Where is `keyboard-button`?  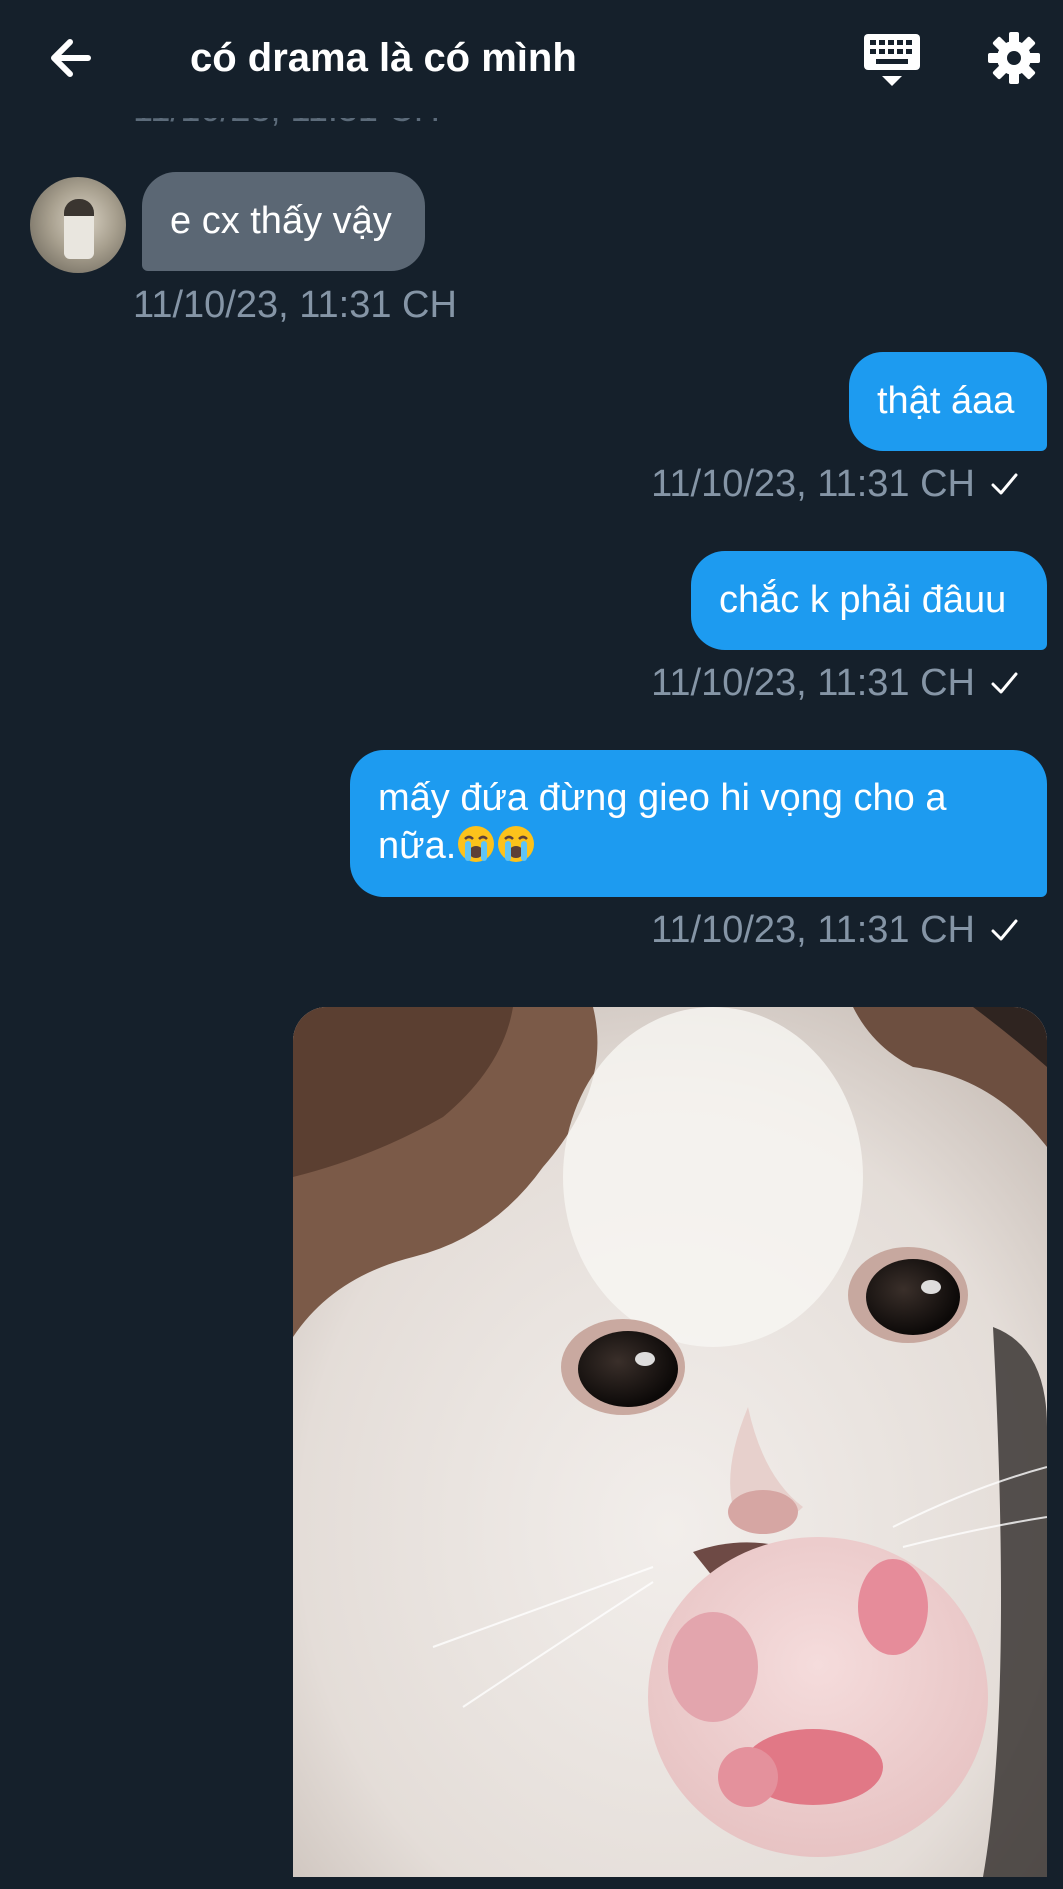
keyboard-button is located at coordinates (892, 60).